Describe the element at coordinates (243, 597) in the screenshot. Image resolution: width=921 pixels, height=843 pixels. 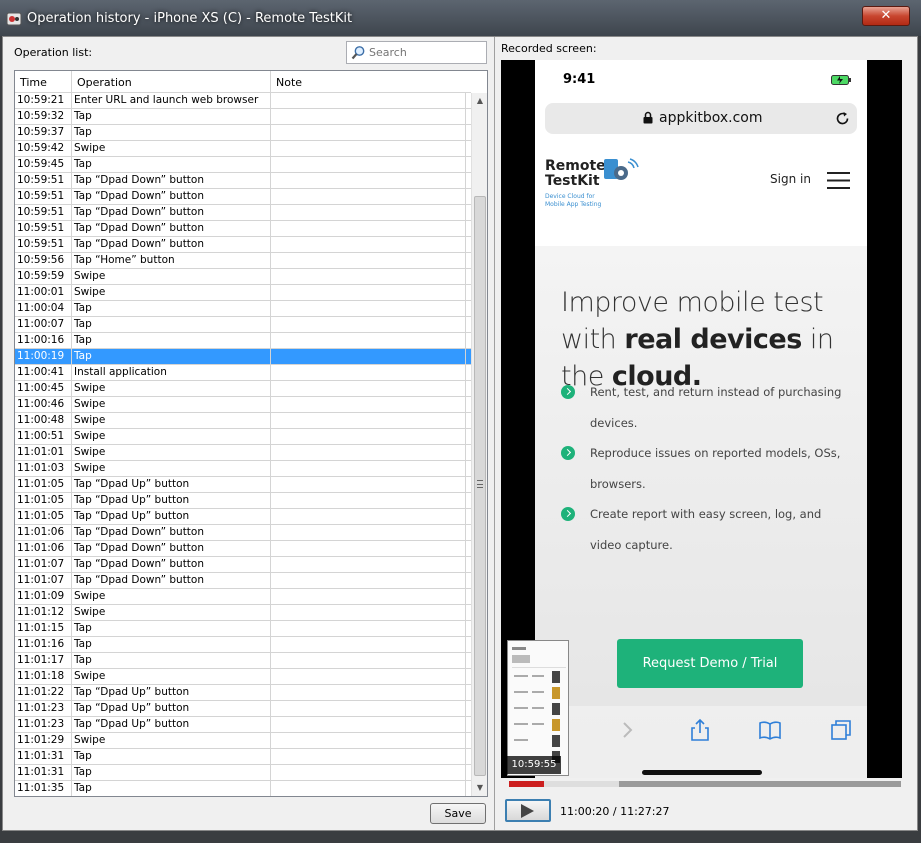
I see `table-row: 11:01:09 Swipe` at that location.